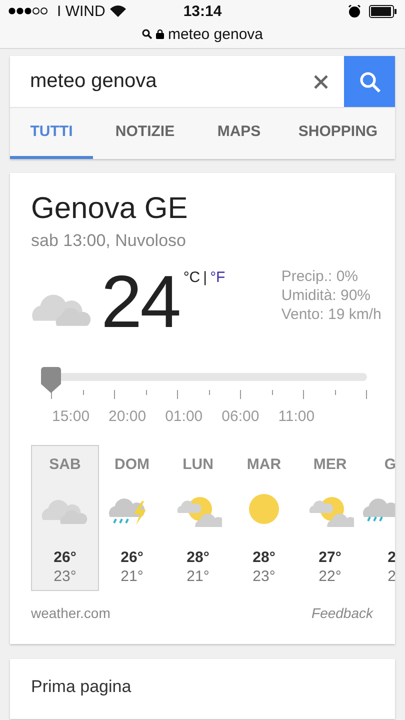 This screenshot has width=405, height=720. Describe the element at coordinates (354, 11) in the screenshot. I see `alarm-clock-icon` at that location.